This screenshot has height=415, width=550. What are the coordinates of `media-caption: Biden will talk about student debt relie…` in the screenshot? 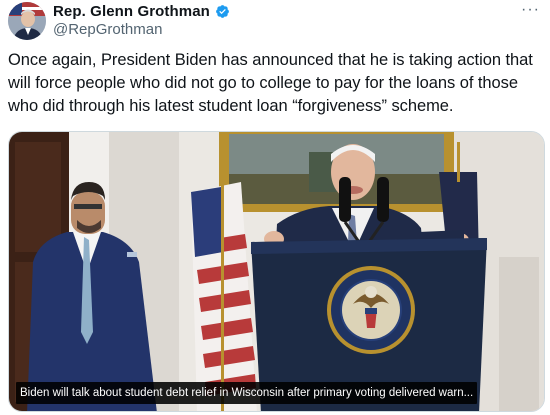 It's located at (247, 393).